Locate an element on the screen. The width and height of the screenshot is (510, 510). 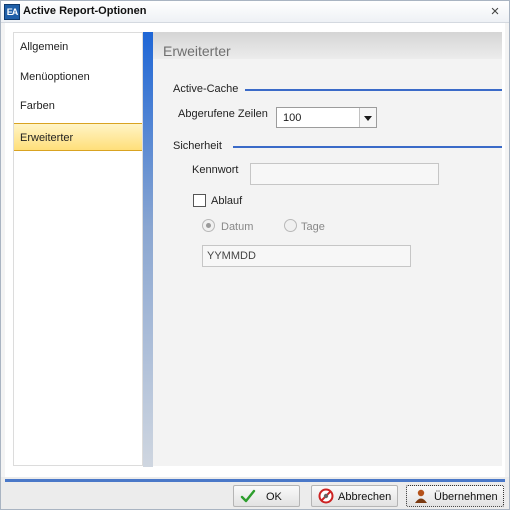
ok-button: OK is located at coordinates (266, 496).